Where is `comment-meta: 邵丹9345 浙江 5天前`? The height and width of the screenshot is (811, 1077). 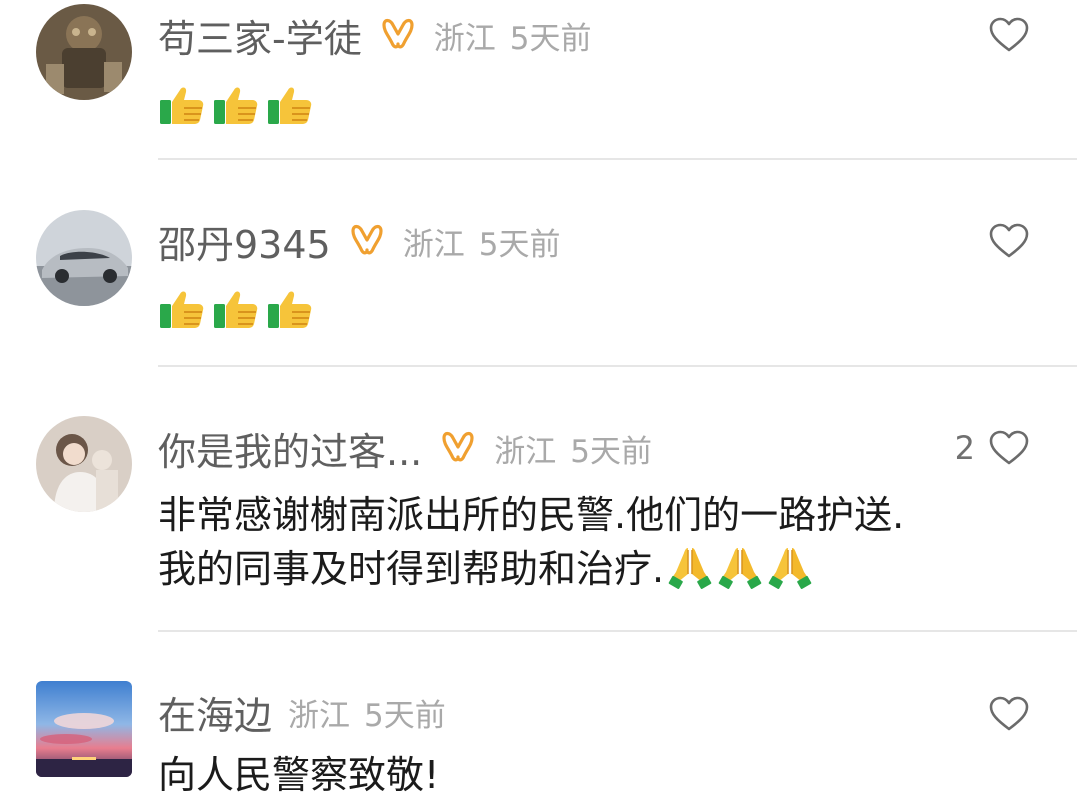 comment-meta: 邵丹9345 浙江 5天前 is located at coordinates (359, 241).